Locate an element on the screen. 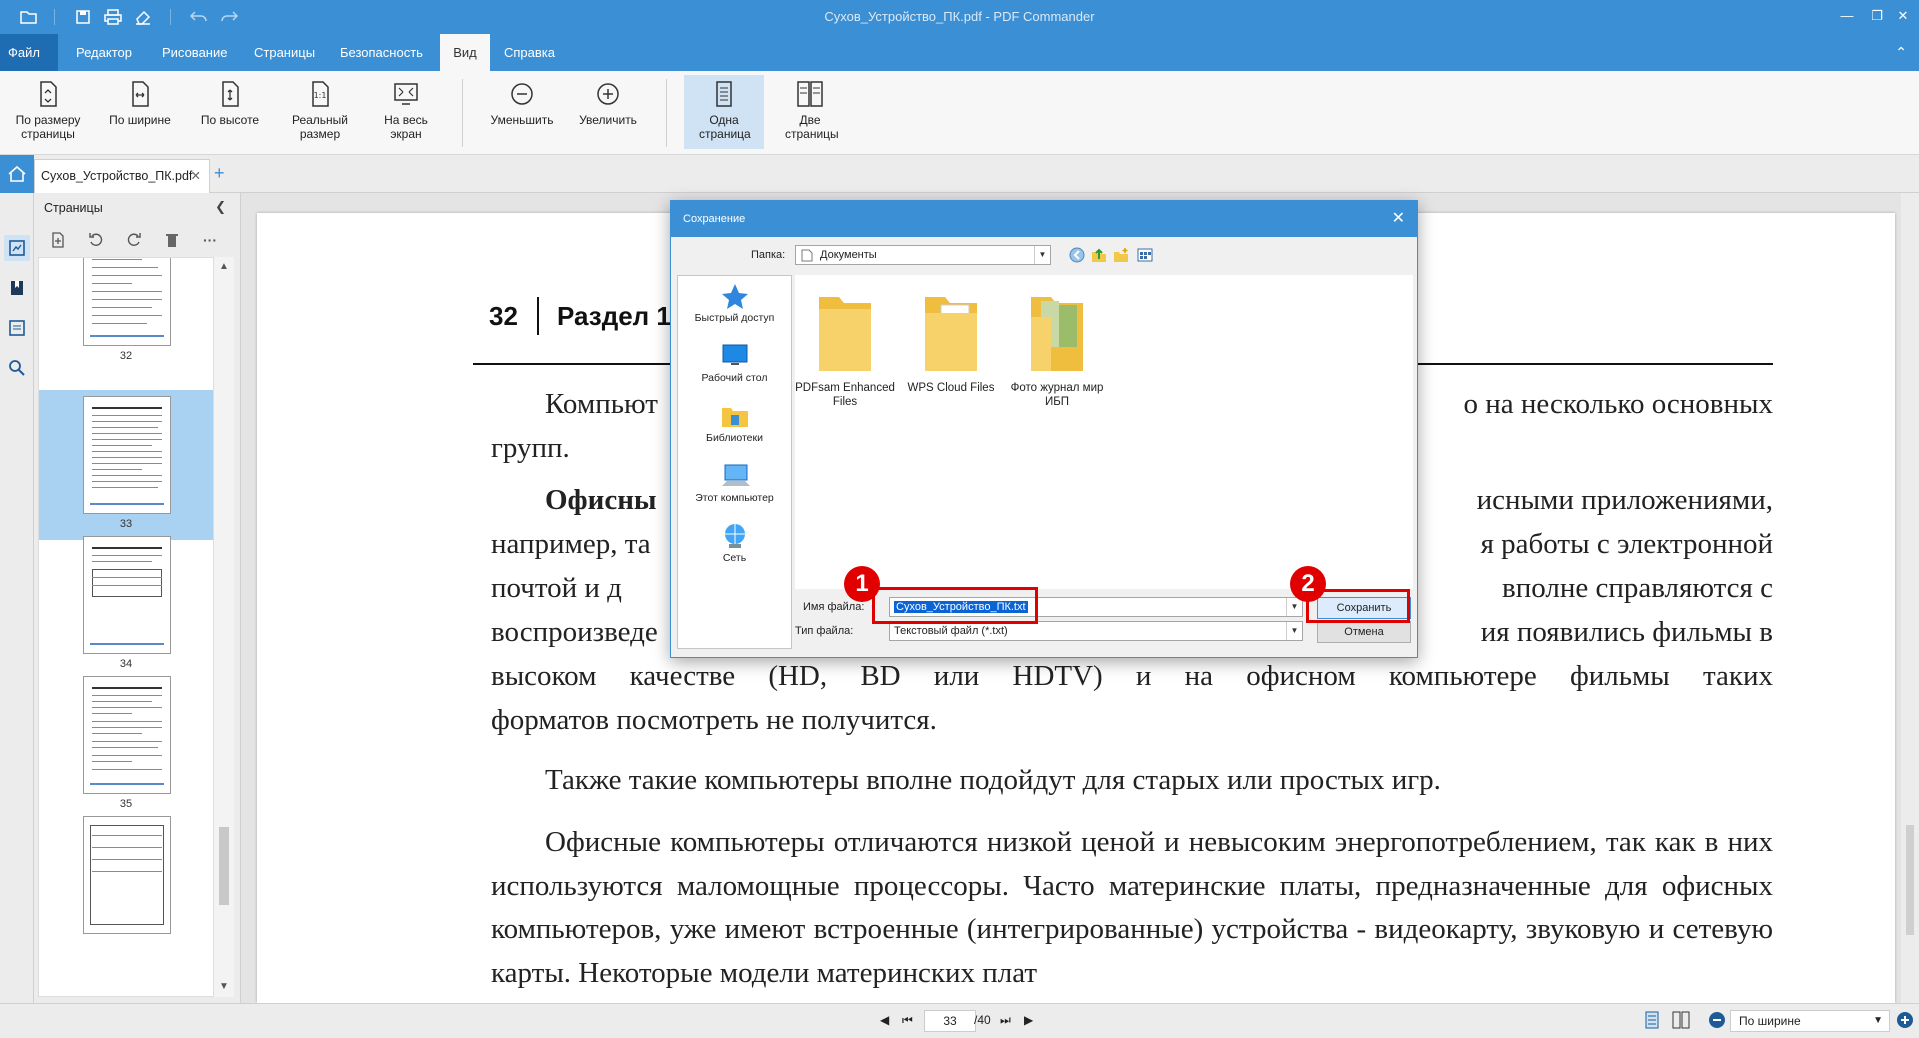  scroll-up-icon: ▲ is located at coordinates (224, 266).